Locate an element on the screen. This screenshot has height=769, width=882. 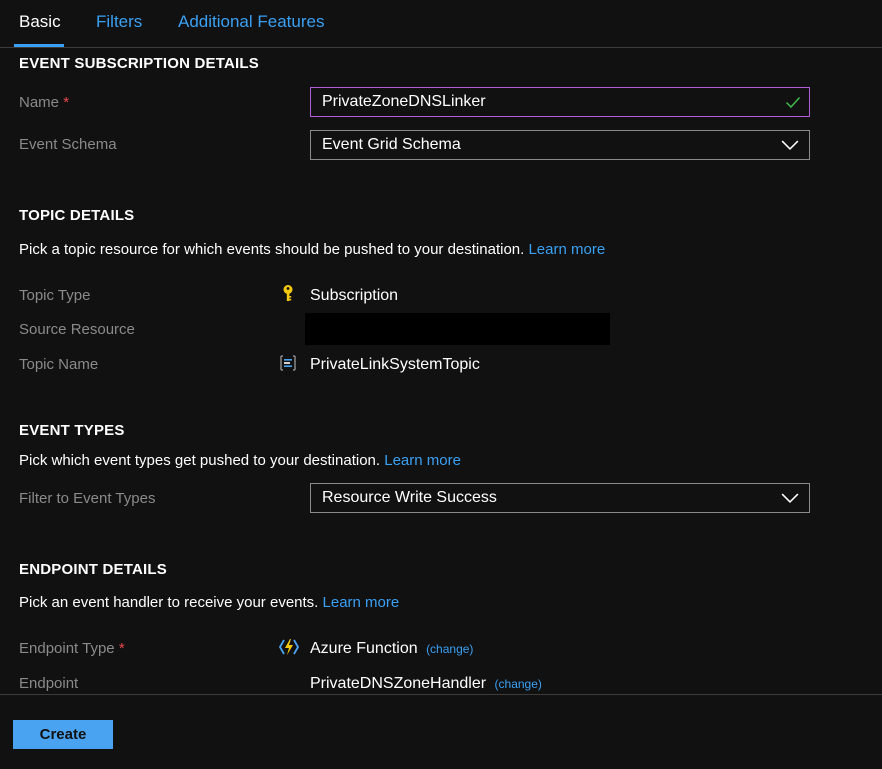
endpoint-label: Endpoint is located at coordinates (49, 683).